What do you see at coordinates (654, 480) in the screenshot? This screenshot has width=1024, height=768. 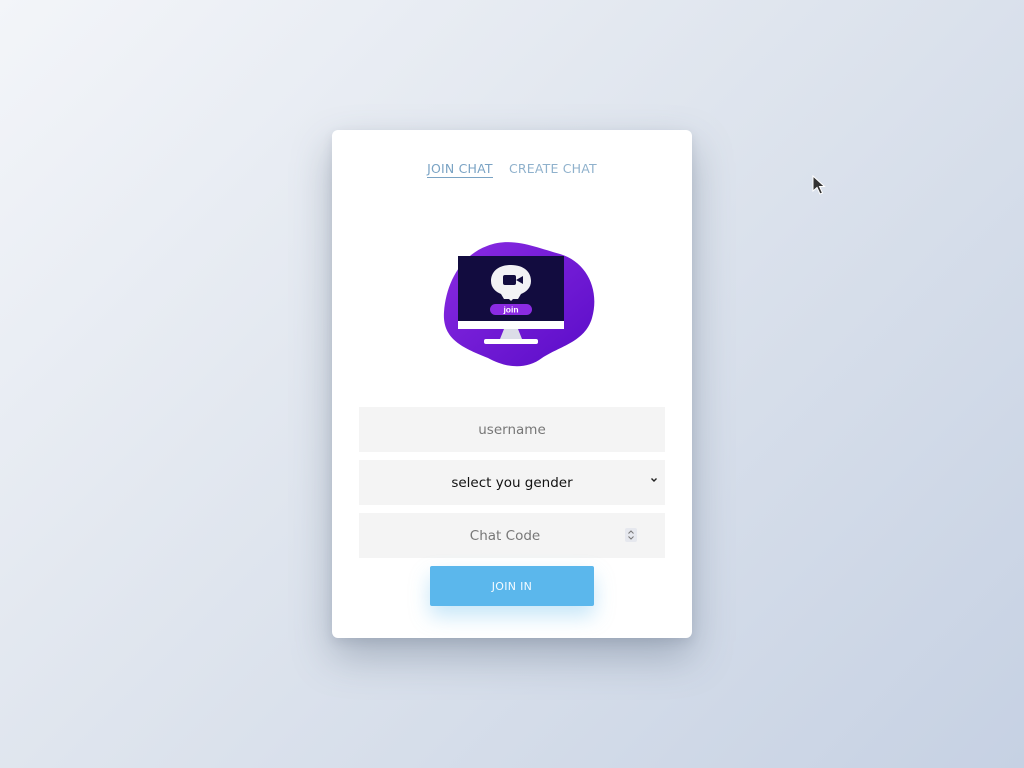 I see `chevron-down-icon` at bounding box center [654, 480].